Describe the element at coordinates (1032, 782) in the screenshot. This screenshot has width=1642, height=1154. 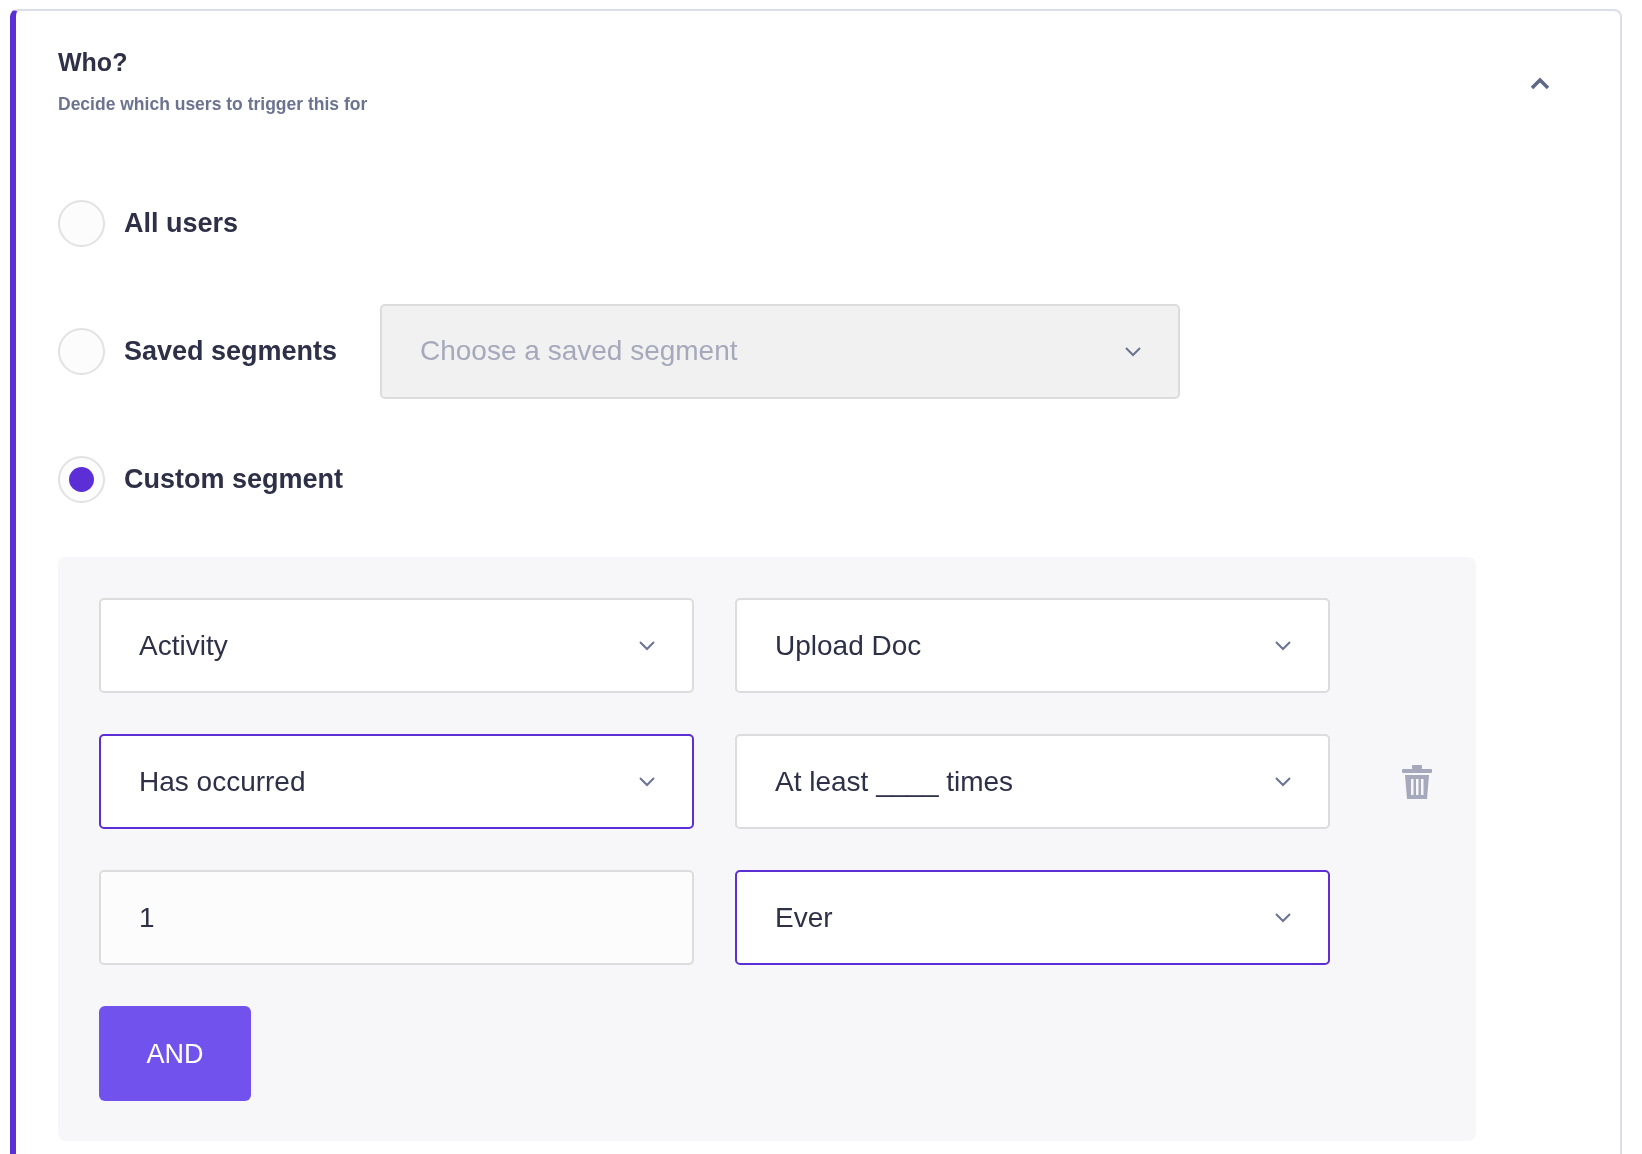
I see `dropdown-field: At least ____ times` at that location.